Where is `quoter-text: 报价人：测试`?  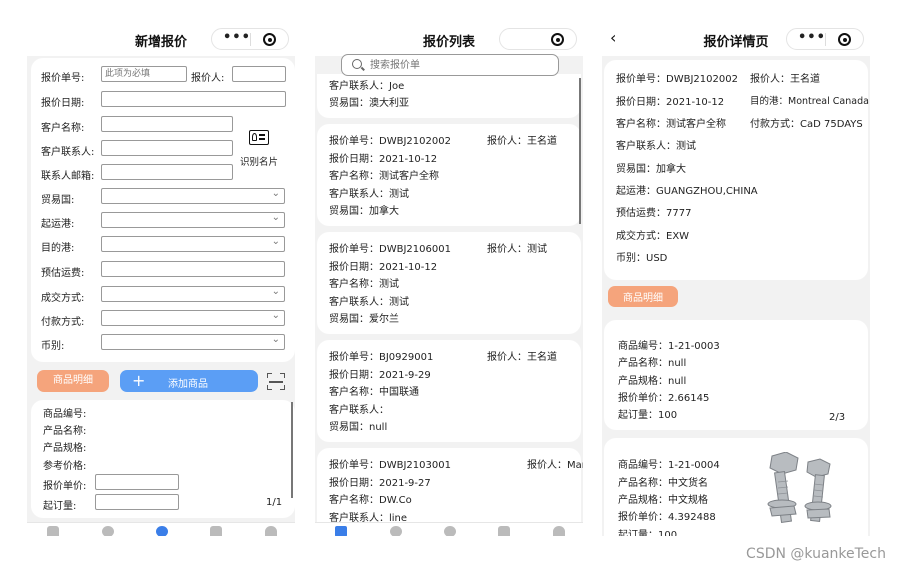 quoter-text: 报价人：测试 is located at coordinates (517, 249).